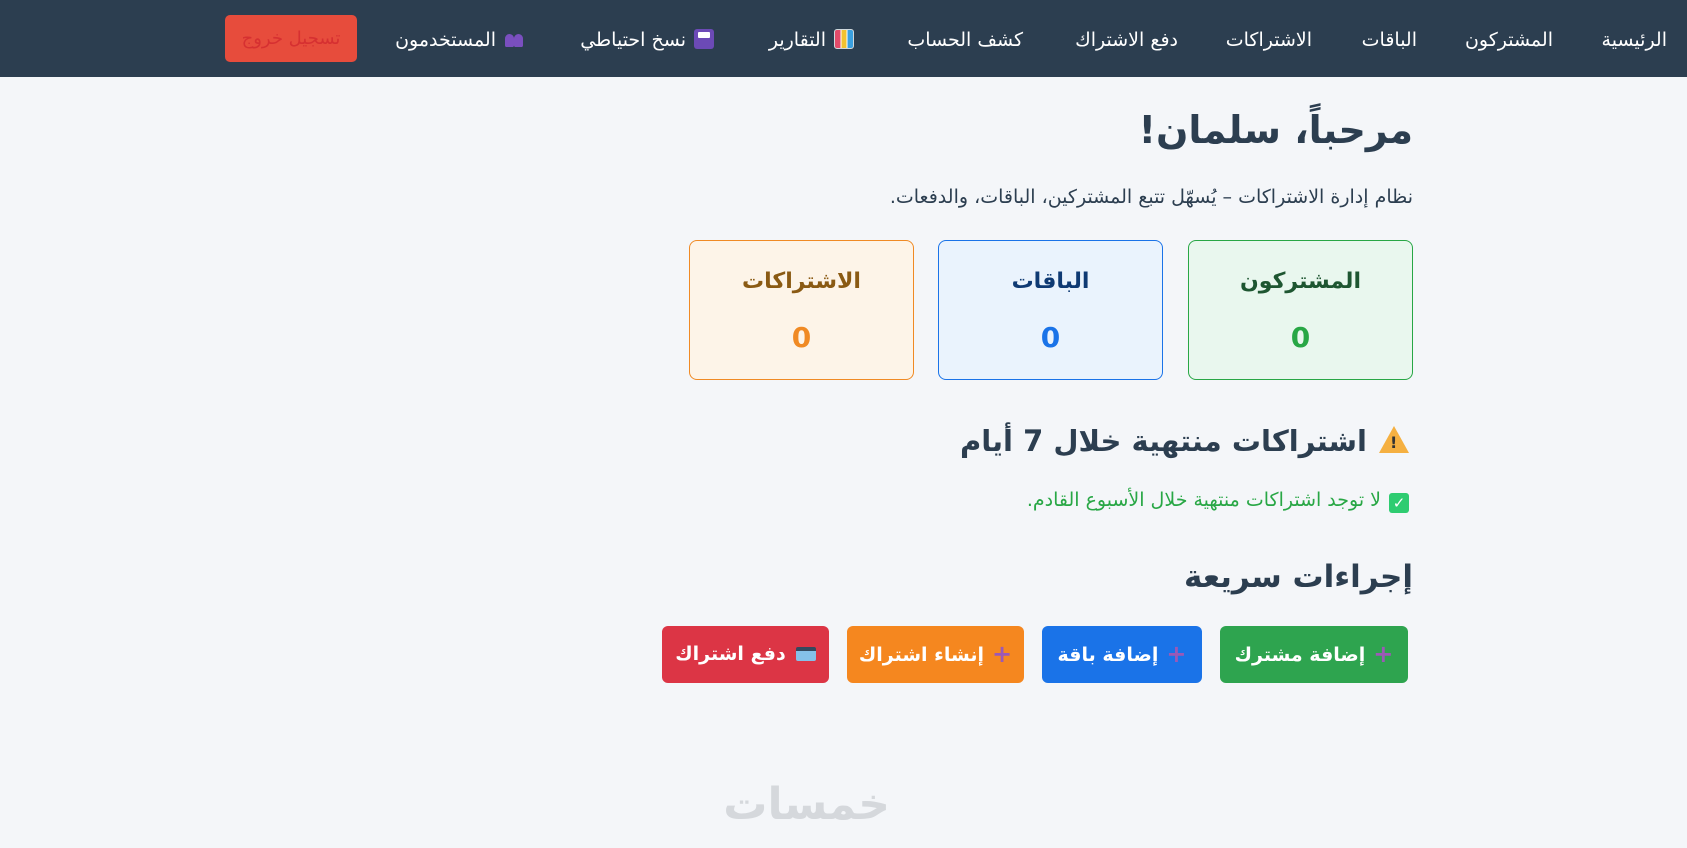  I want to click on credit-card-icon, so click(805, 654).